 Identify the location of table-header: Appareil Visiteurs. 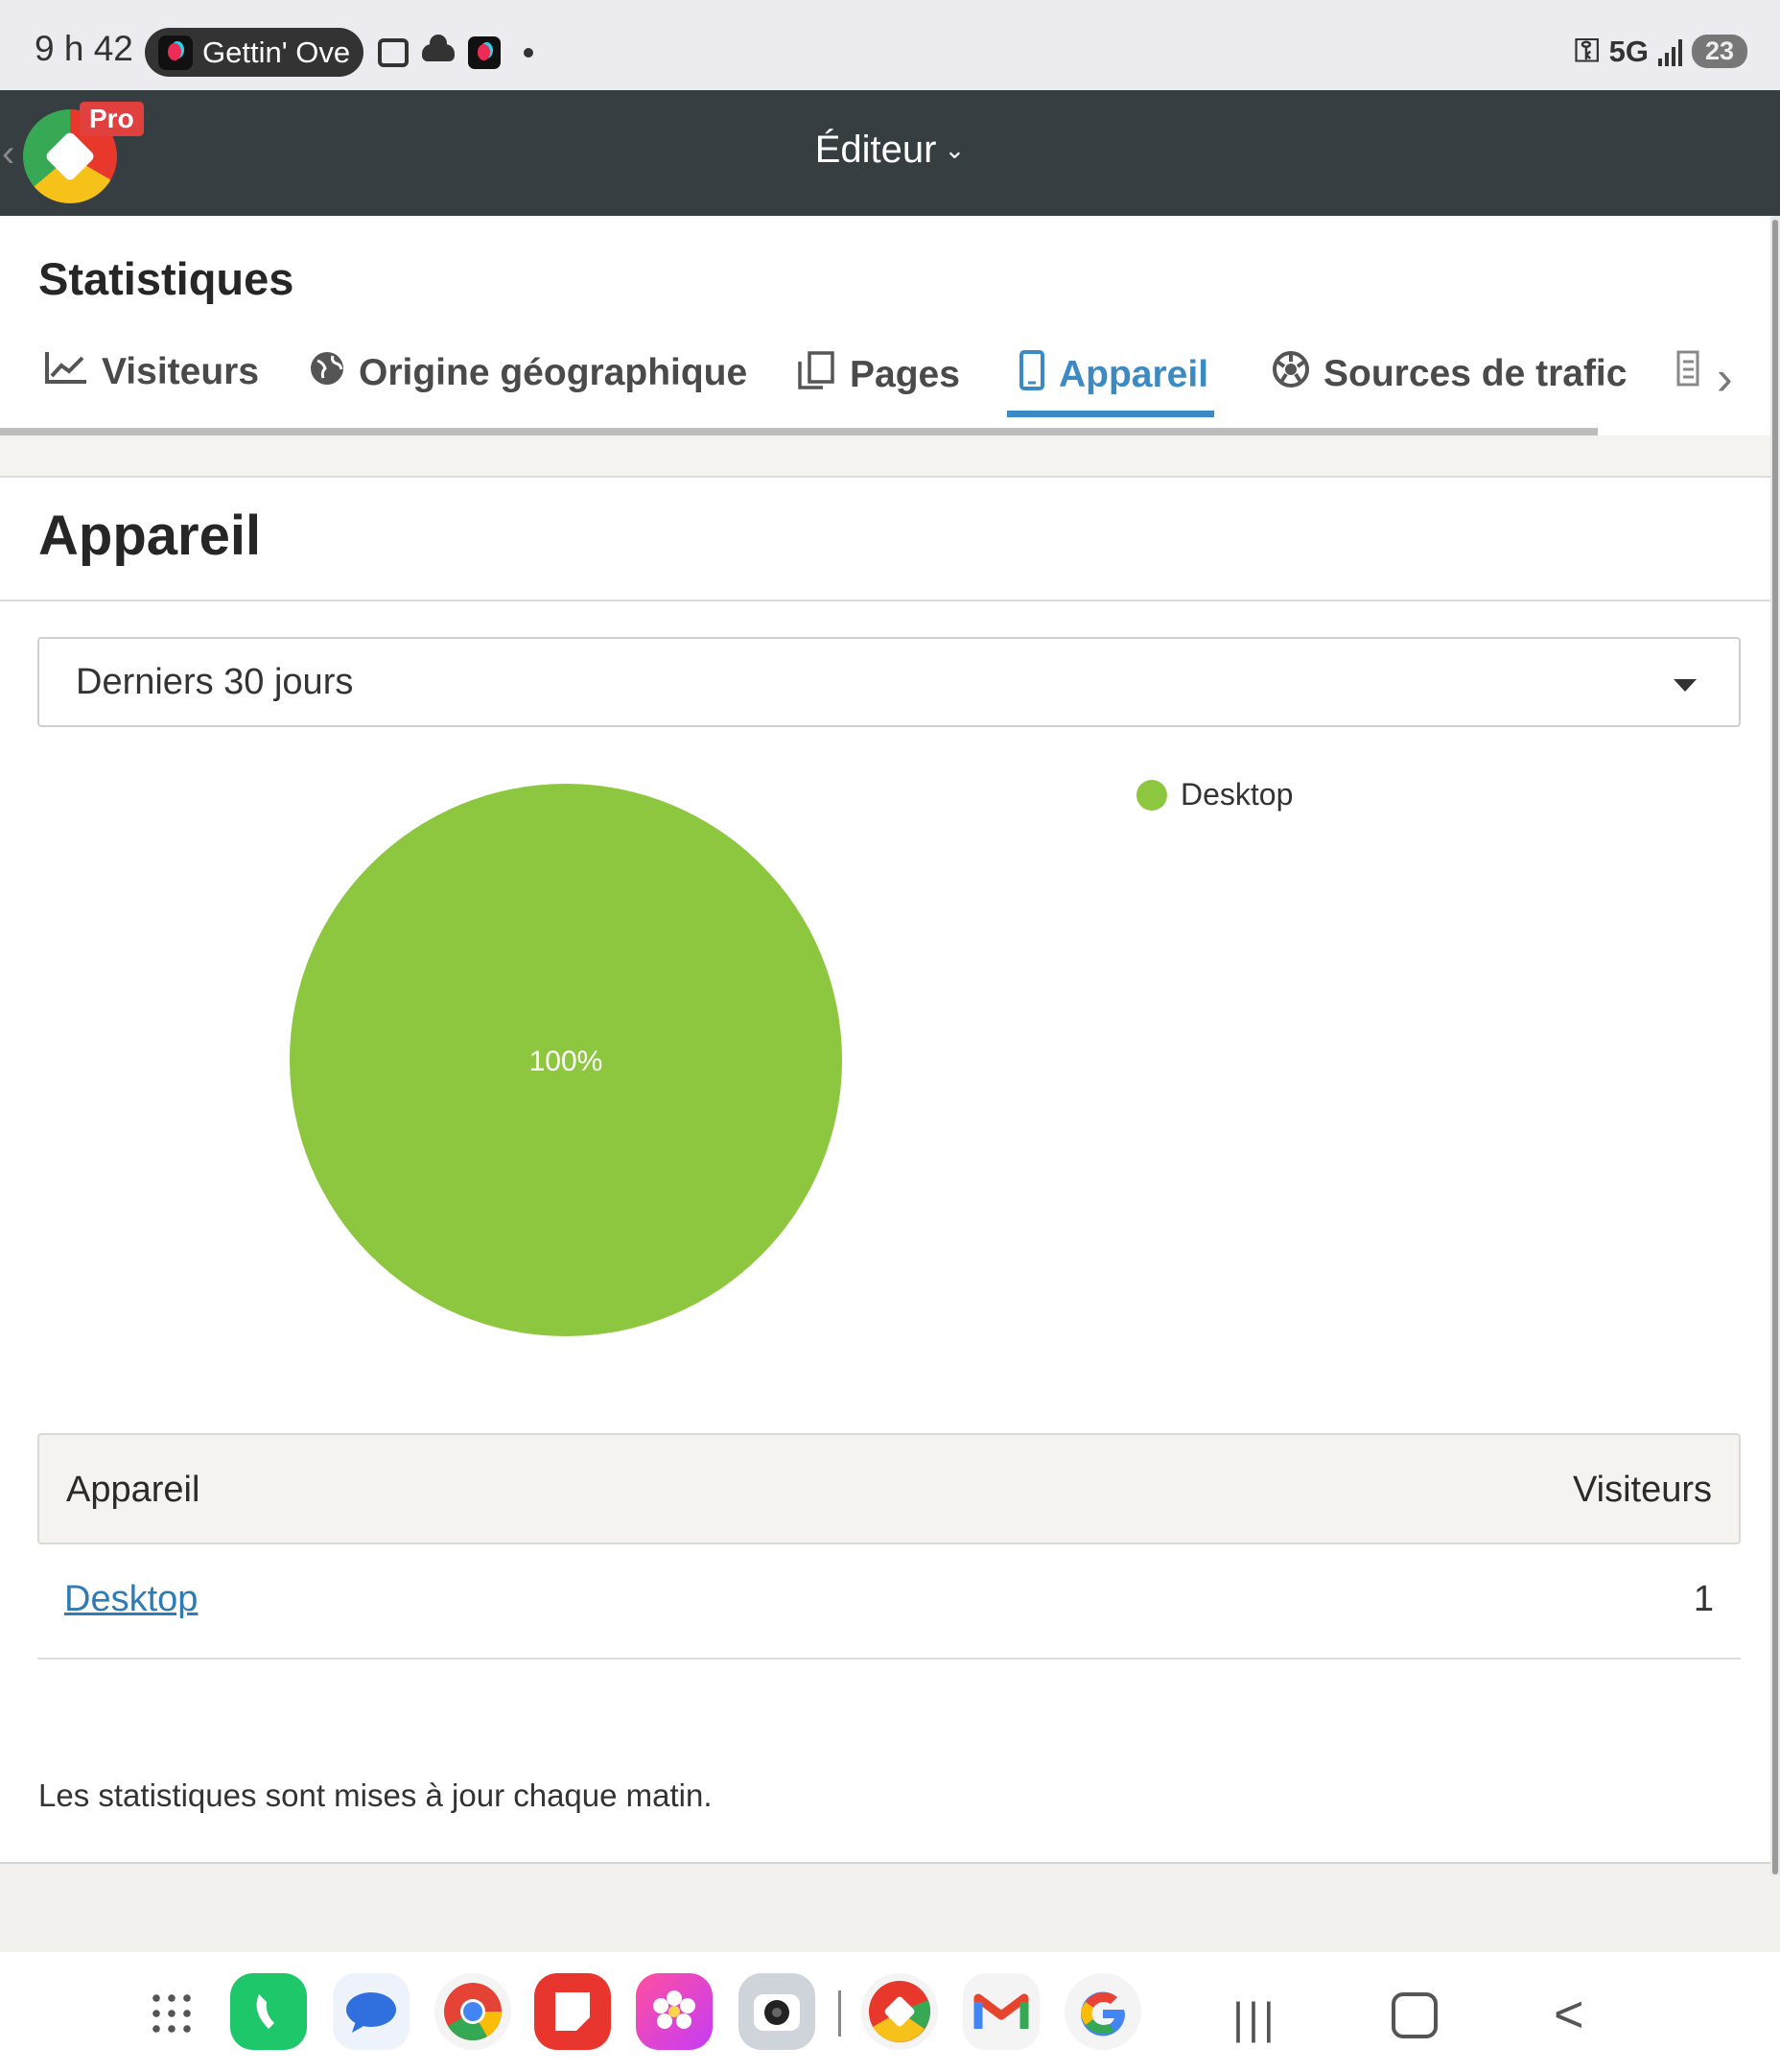
(889, 1488).